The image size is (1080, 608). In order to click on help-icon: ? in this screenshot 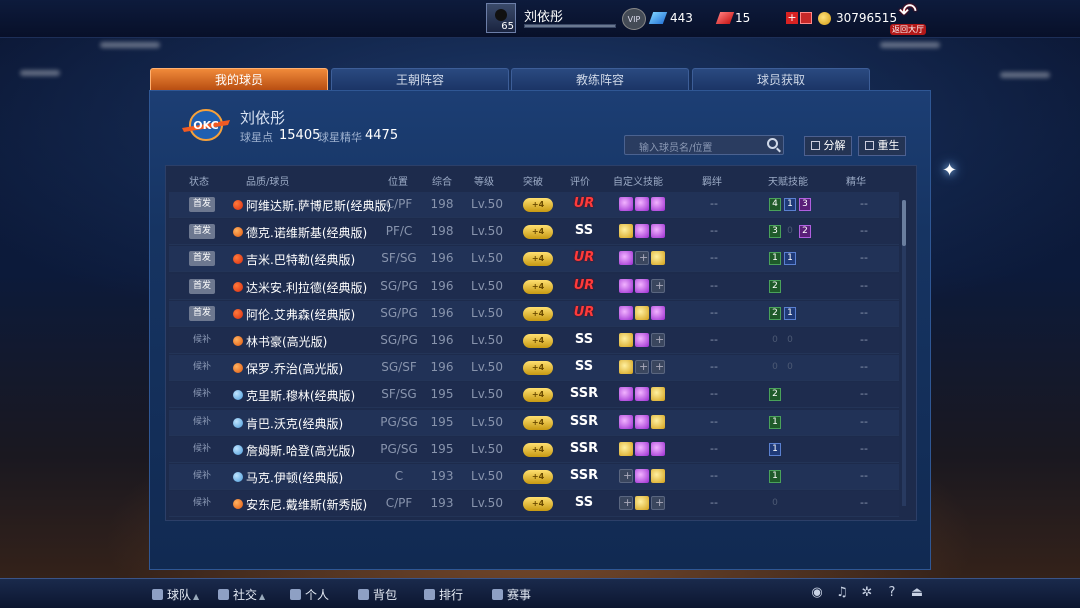, I will do `click(892, 593)`.